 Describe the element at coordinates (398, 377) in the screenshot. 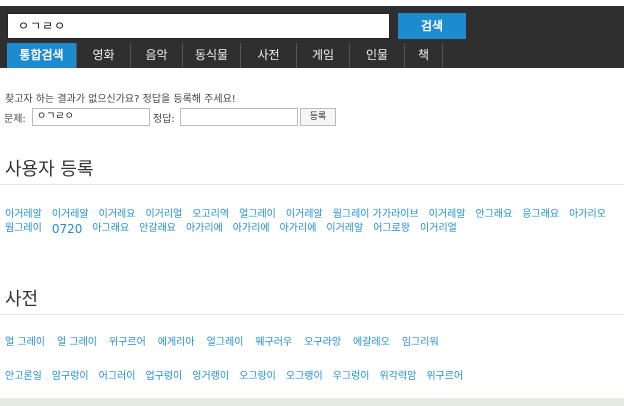

I see `dict-link: 위각력암` at that location.